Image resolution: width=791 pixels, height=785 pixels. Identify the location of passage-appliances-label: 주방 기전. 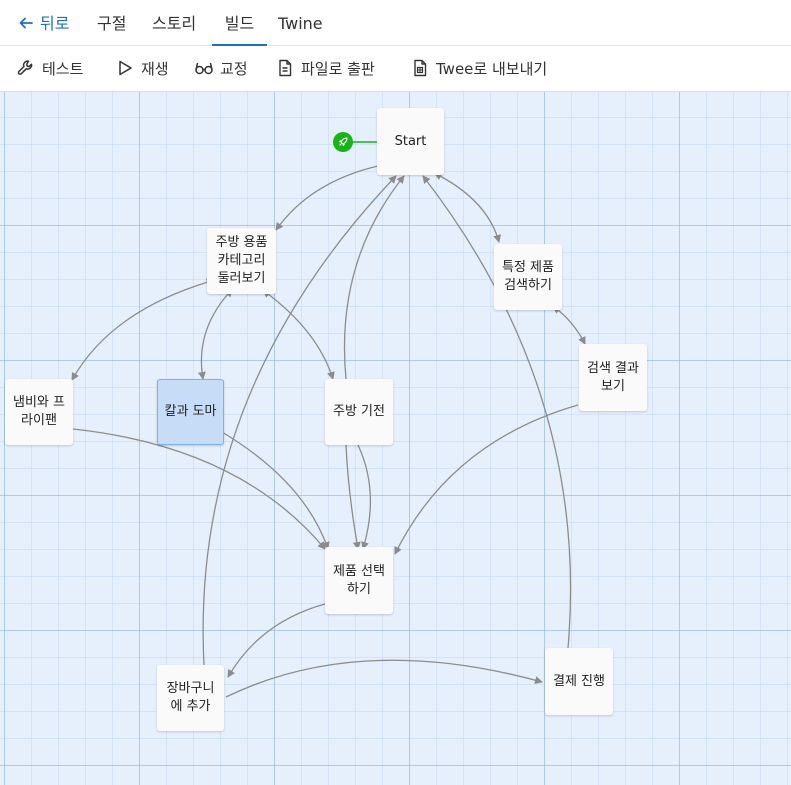
(359, 411).